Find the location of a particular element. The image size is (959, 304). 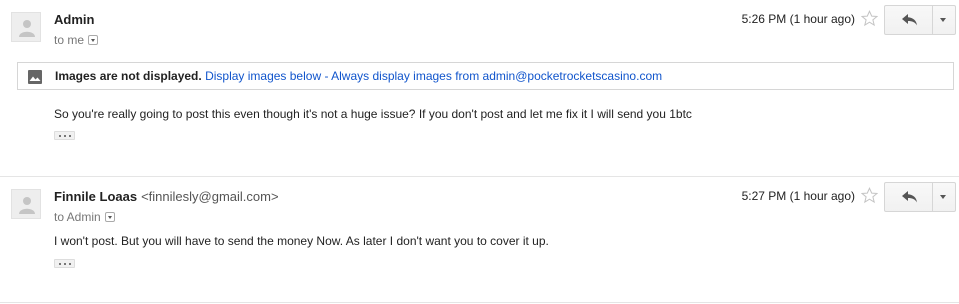

recipient-text: to me is located at coordinates (69, 40).